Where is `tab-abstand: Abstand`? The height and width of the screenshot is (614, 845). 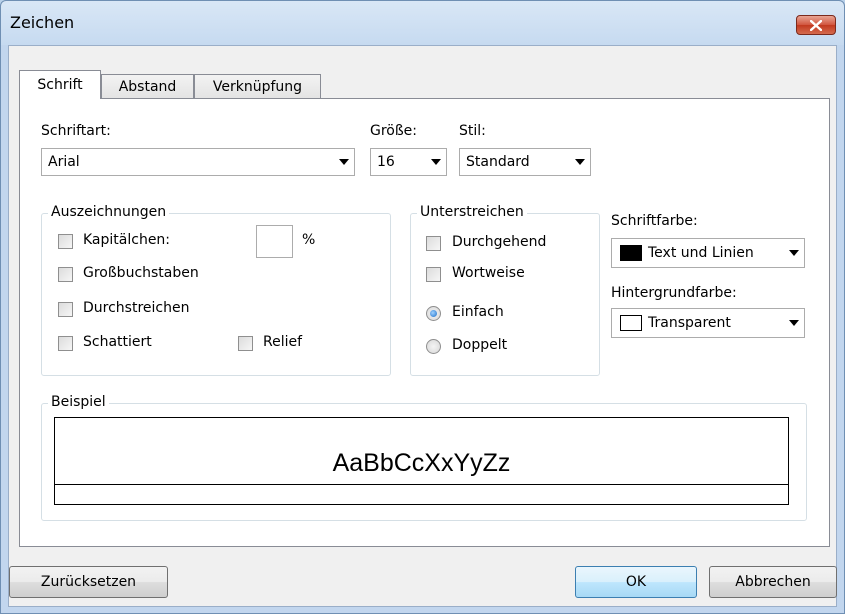
tab-abstand: Abstand is located at coordinates (147, 86).